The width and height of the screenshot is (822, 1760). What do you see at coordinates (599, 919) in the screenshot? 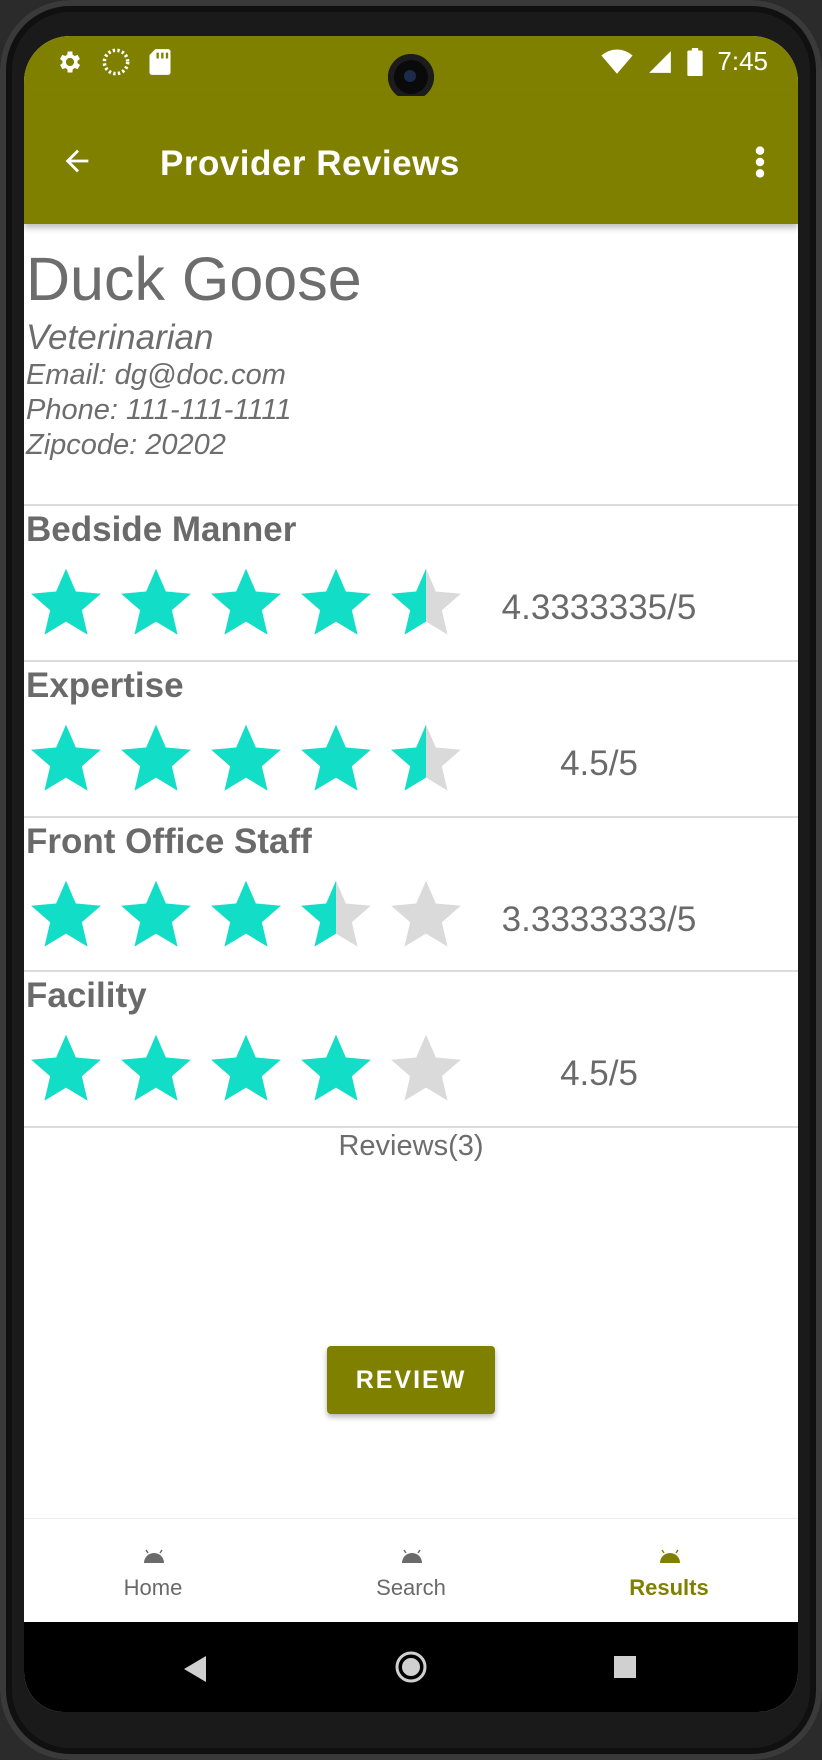
I see `rating-value: 3.3333333/5` at bounding box center [599, 919].